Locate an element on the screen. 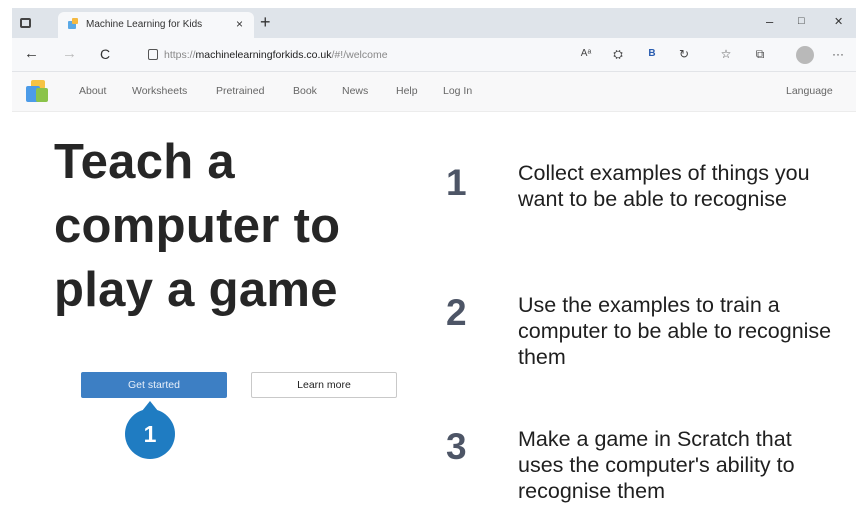  tab-title: Machine Learning for Kids is located at coordinates (144, 24).